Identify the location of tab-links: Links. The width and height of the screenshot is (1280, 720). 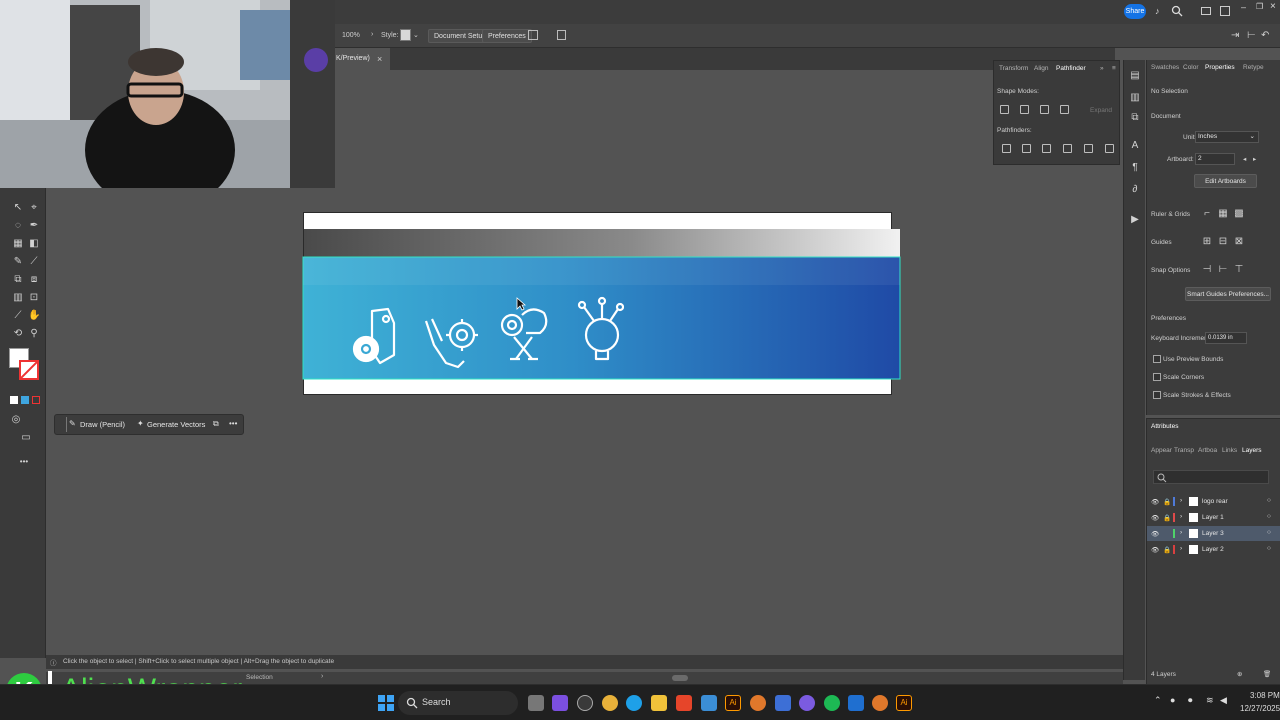
(1229, 450).